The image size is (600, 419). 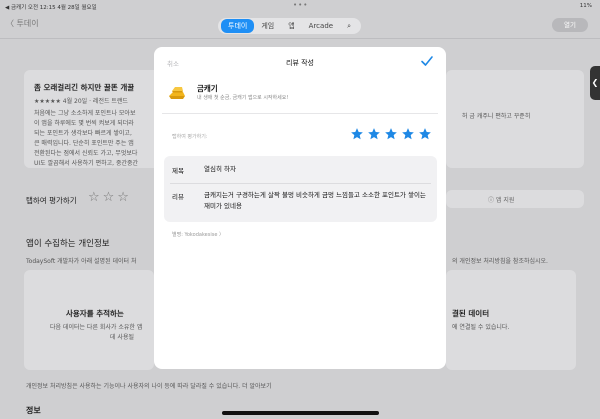 What do you see at coordinates (500, 261) in the screenshot?
I see `privacy-desc-right: 의 개인정보 처리방침을 참조하십시오.` at bounding box center [500, 261].